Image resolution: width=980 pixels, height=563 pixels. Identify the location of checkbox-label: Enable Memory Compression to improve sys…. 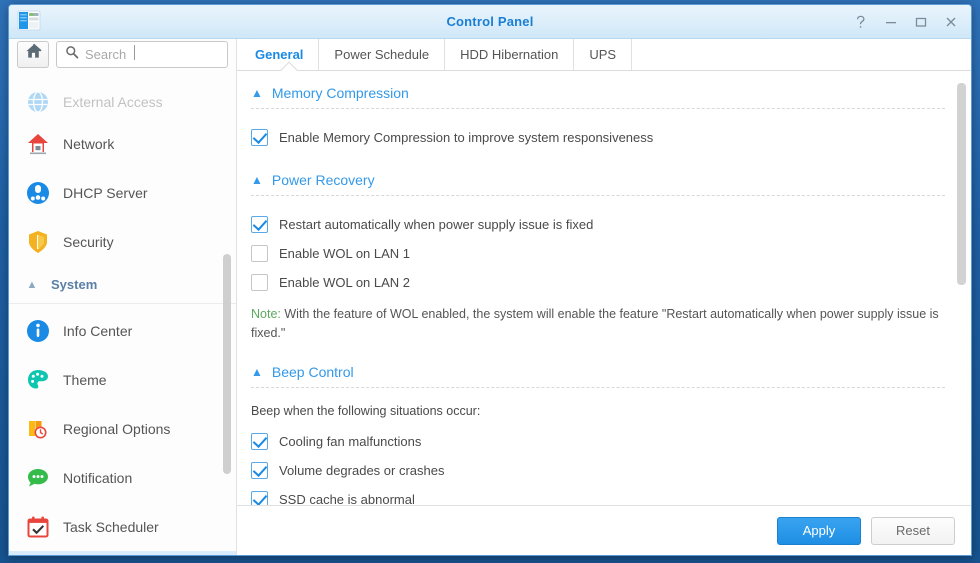
(466, 137).